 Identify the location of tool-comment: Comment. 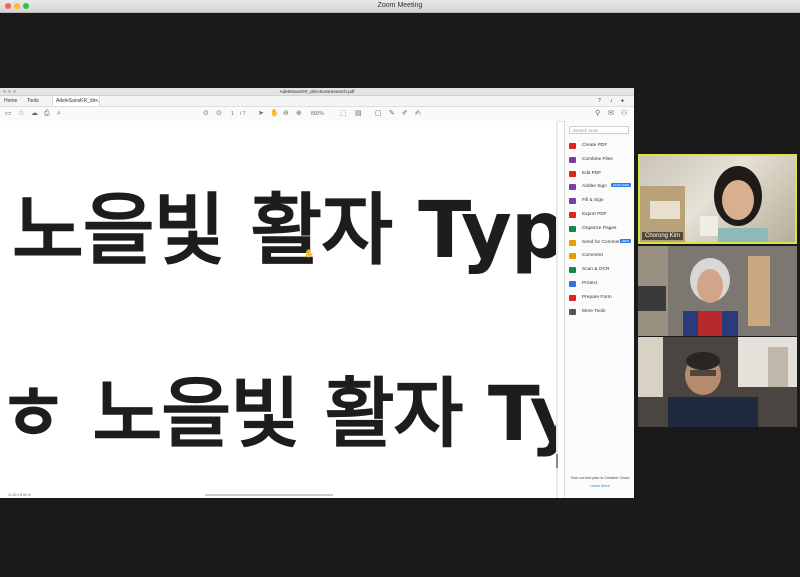
(601, 256).